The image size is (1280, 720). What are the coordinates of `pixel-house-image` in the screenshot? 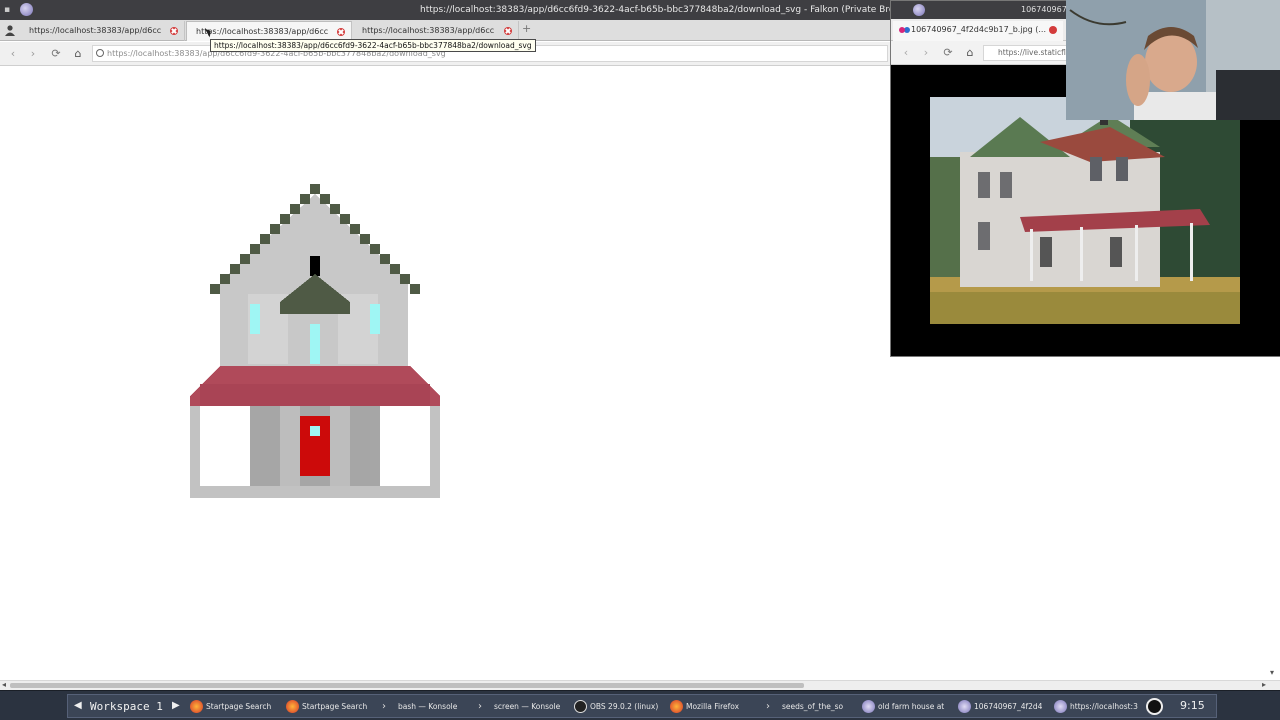 It's located at (315, 341).